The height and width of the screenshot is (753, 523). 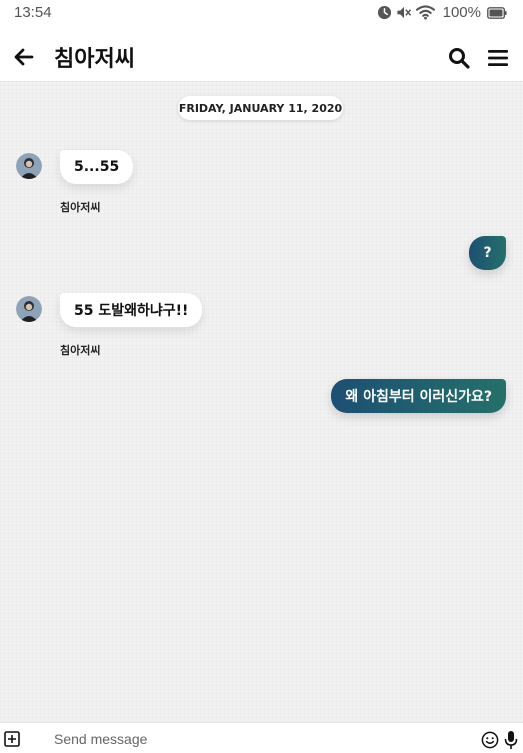 What do you see at coordinates (404, 12) in the screenshot?
I see `mute-icon` at bounding box center [404, 12].